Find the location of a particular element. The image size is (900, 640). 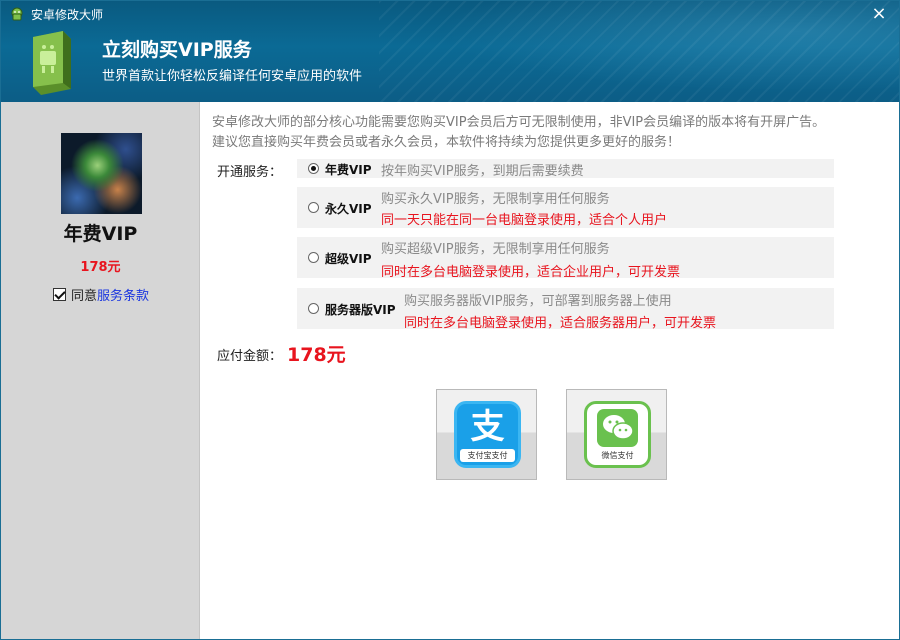

wechat-pay-button: 微信支付 is located at coordinates (616, 434).